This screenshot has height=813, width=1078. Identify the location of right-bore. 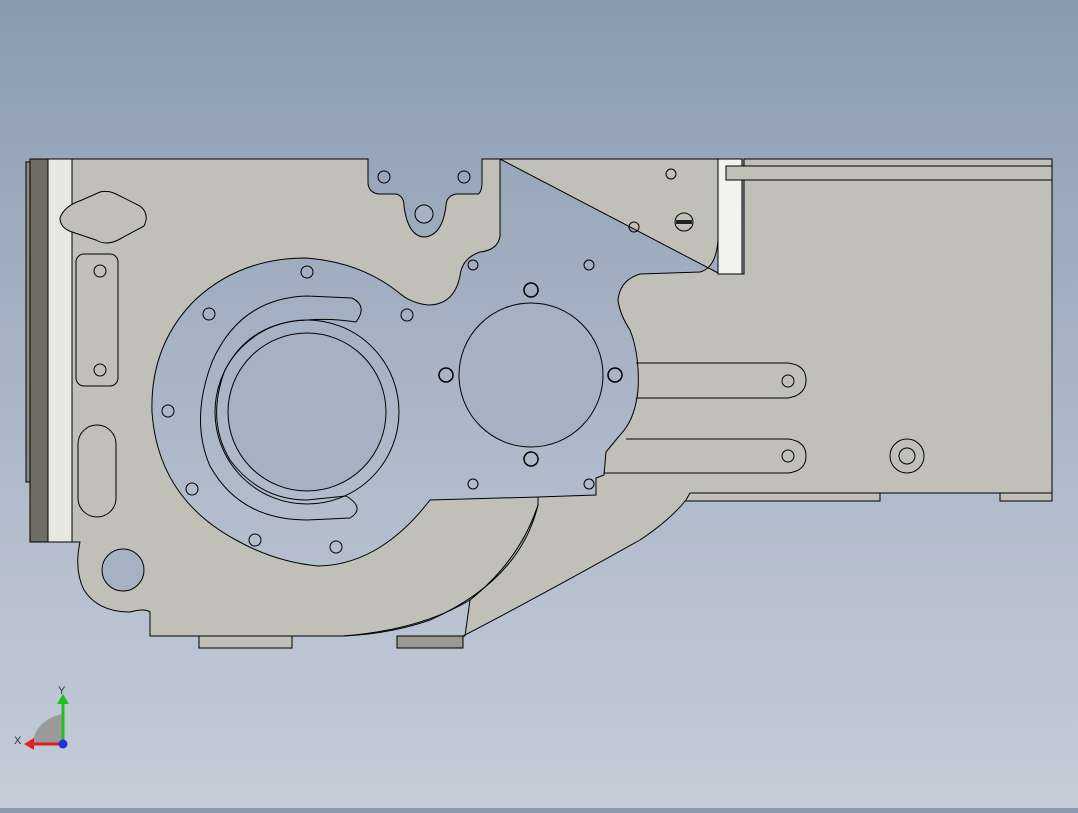
(531, 375).